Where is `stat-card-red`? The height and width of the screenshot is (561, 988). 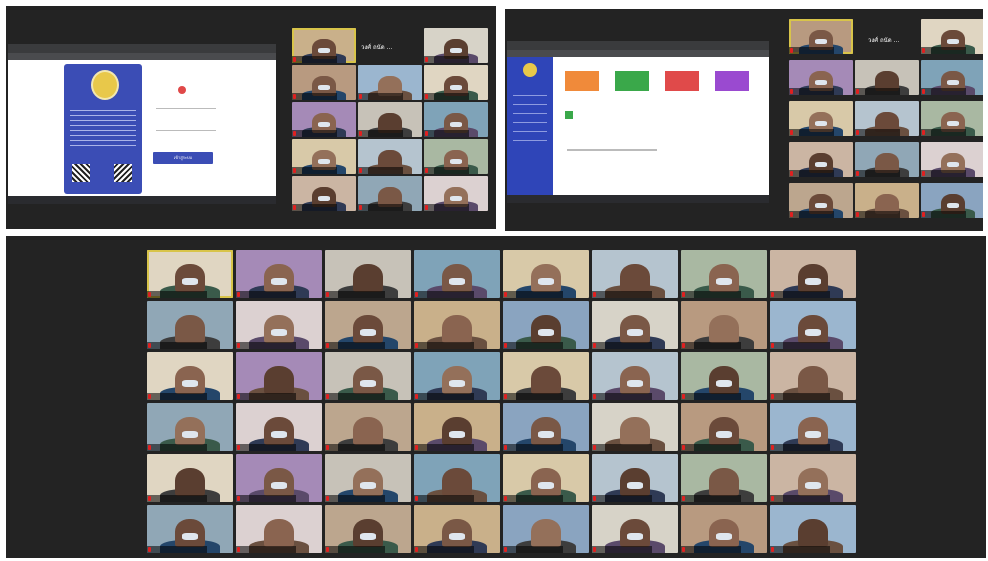
stat-card-red is located at coordinates (682, 81).